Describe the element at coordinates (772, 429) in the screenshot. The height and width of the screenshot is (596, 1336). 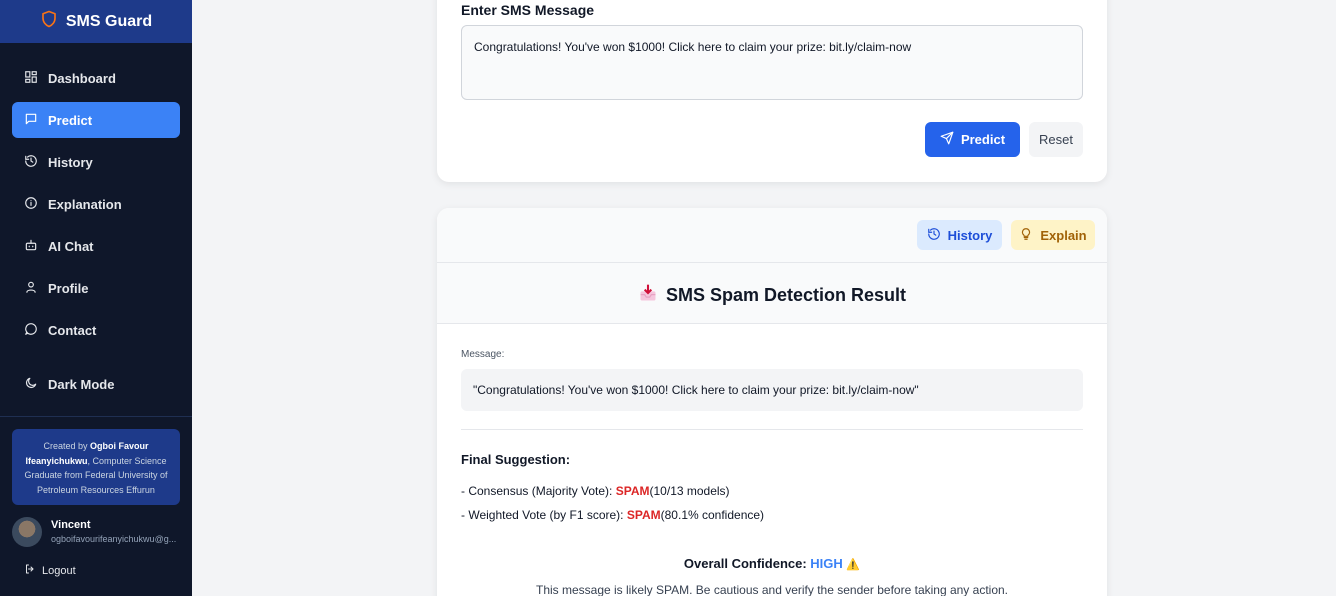
I see `section-divider` at that location.